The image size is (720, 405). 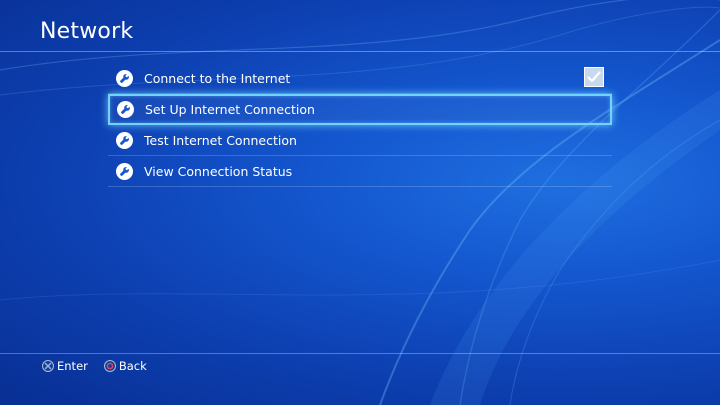 I want to click on menu-item-label: Test Internet Connection, so click(x=220, y=140).